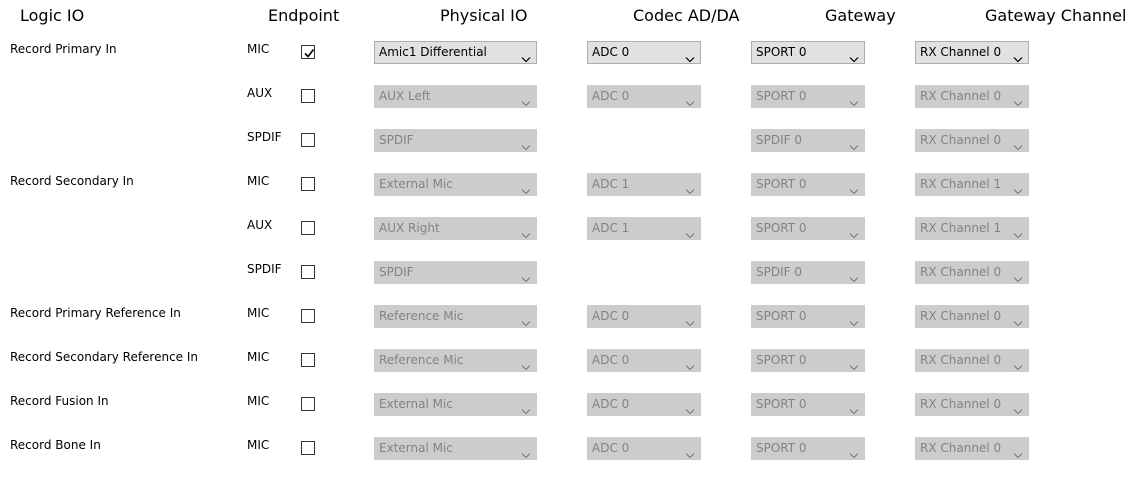  Describe the element at coordinates (52, 15) in the screenshot. I see `header-logic-io: Logic IO` at that location.